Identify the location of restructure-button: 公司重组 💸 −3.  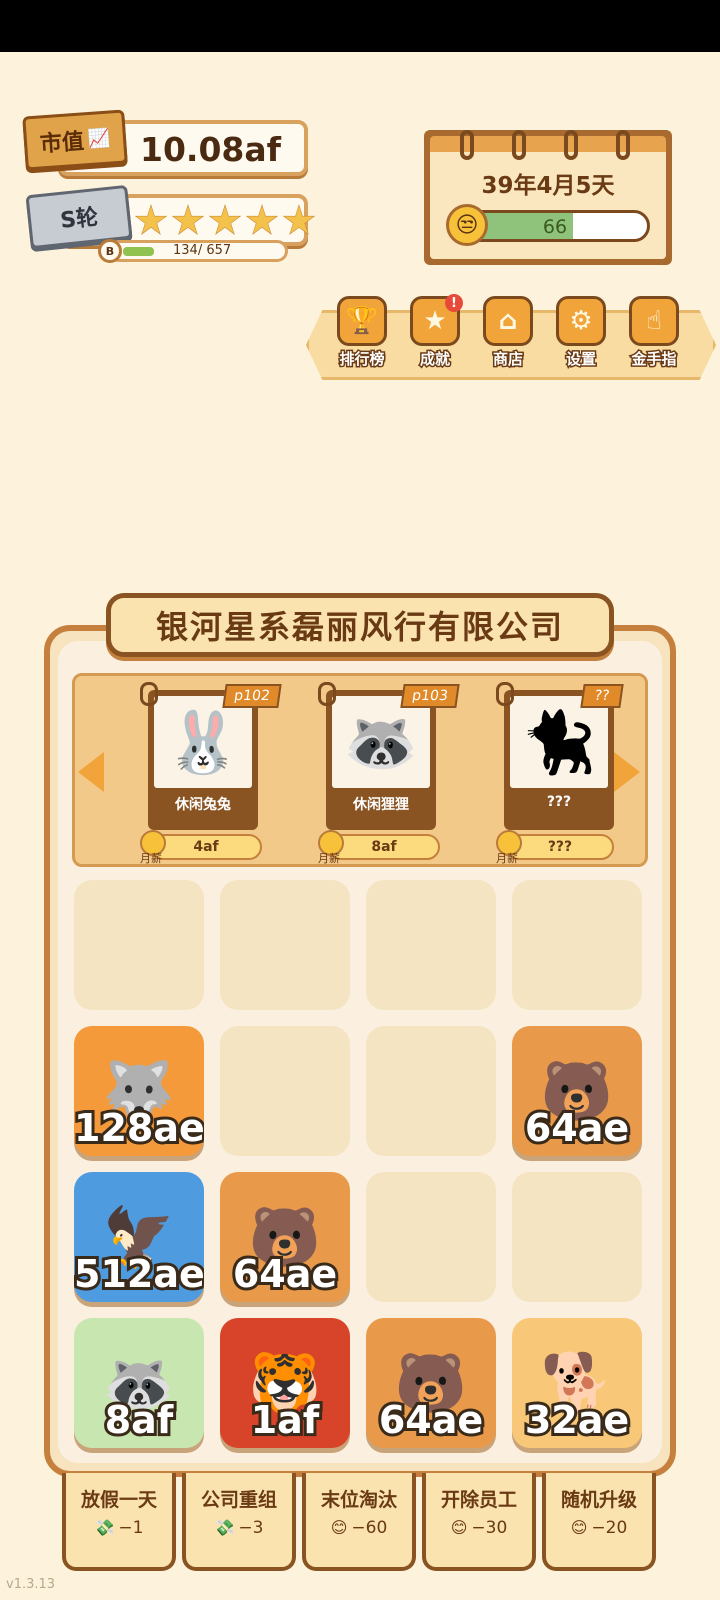
(239, 1522).